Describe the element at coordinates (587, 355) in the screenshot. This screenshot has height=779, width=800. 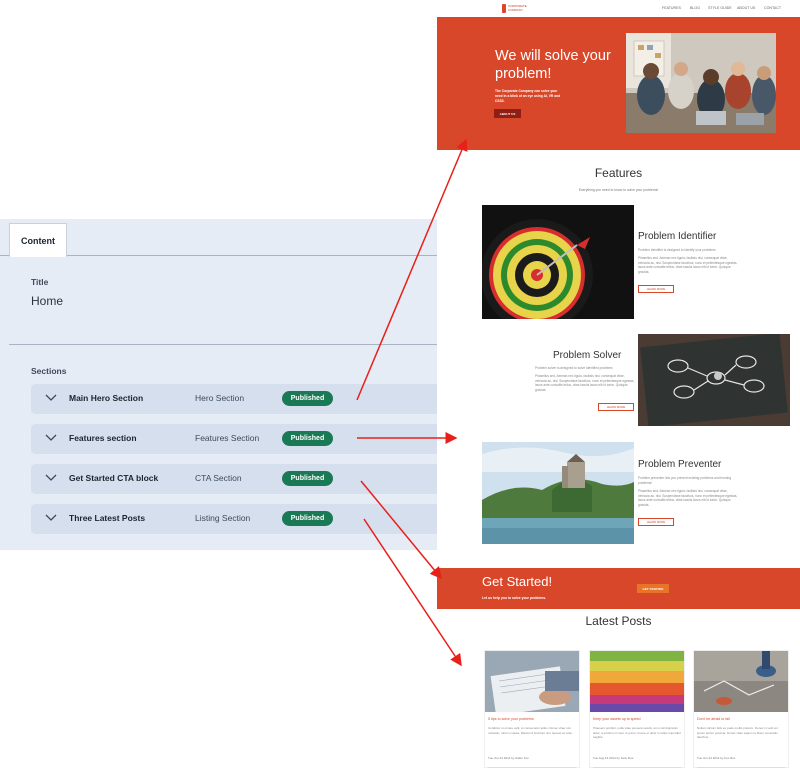
I see `feature-title: Problem Solver` at that location.